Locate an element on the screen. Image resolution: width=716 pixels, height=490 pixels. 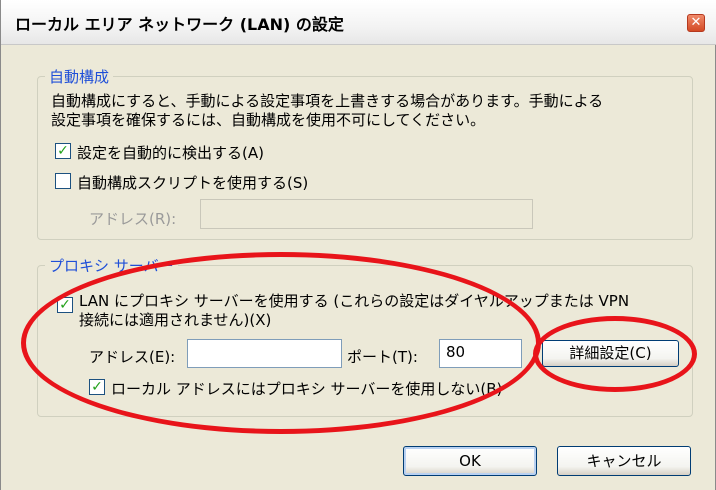
ok-button: OK is located at coordinates (470, 461).